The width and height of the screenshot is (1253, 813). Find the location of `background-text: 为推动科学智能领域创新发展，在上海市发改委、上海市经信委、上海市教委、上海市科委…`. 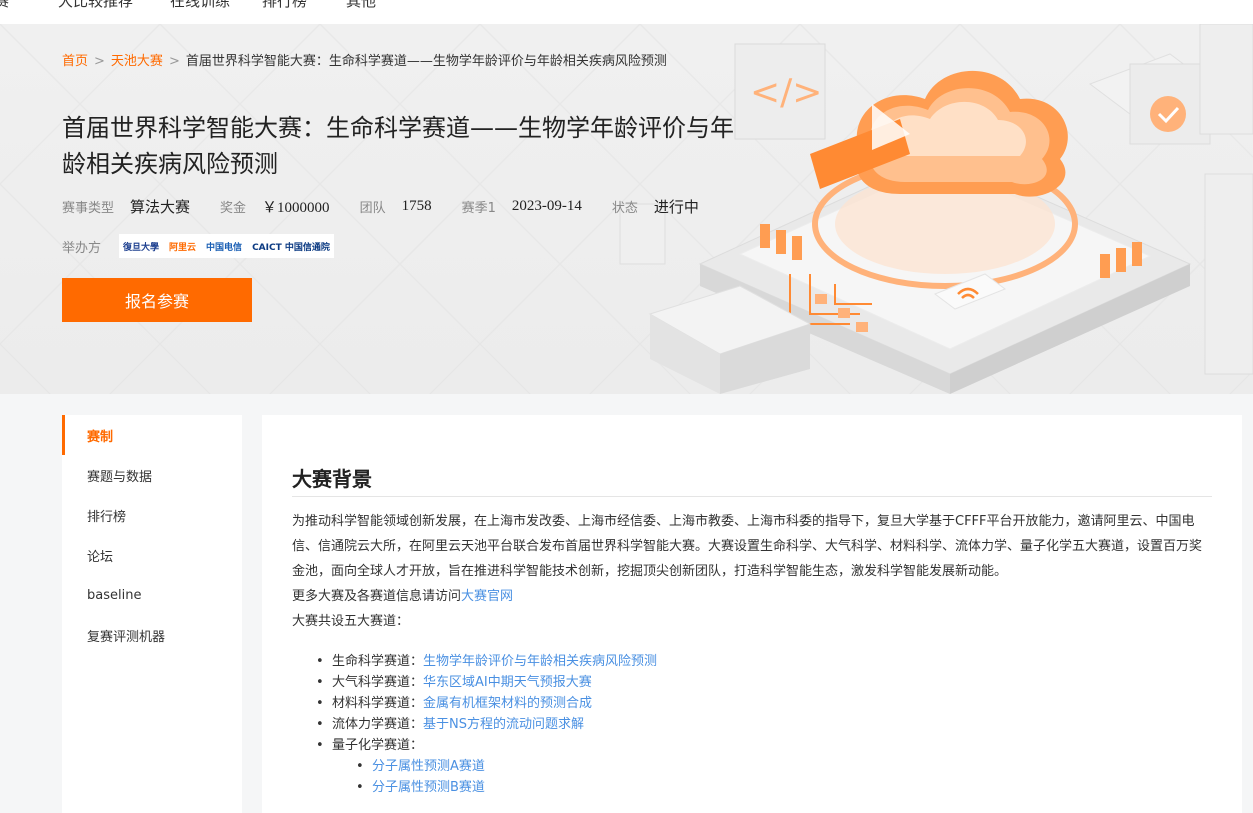

background-text: 为推动科学智能领域创新发展，在上海市发改委、上海市经信委、上海市教委、上海市科委… is located at coordinates (752, 571).